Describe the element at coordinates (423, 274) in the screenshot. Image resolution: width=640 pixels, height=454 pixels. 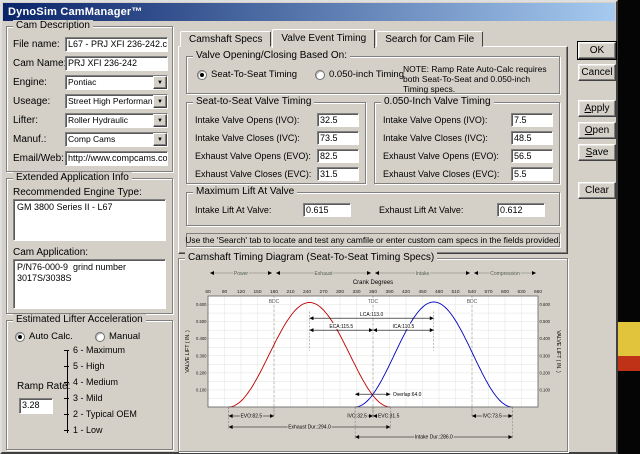
I see `svg-text: Intake` at that location.